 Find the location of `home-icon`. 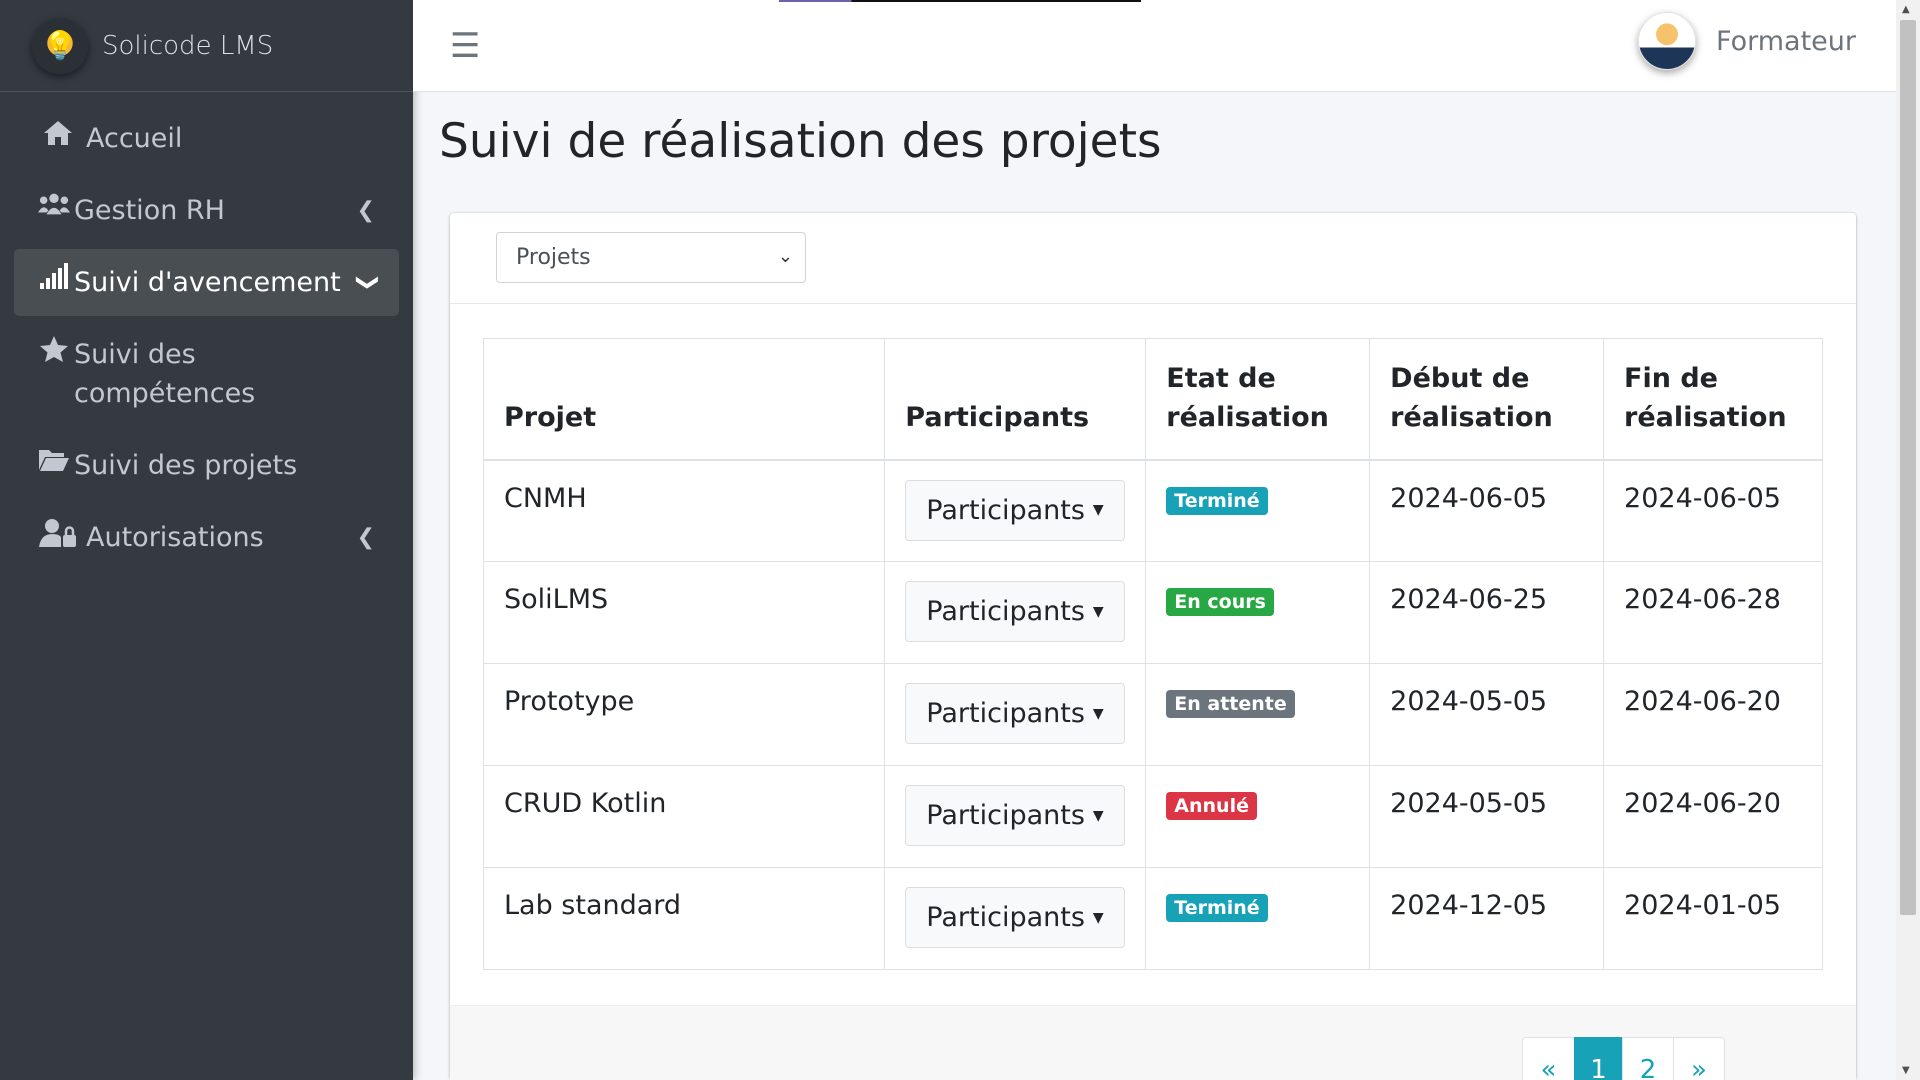

home-icon is located at coordinates (58, 133).